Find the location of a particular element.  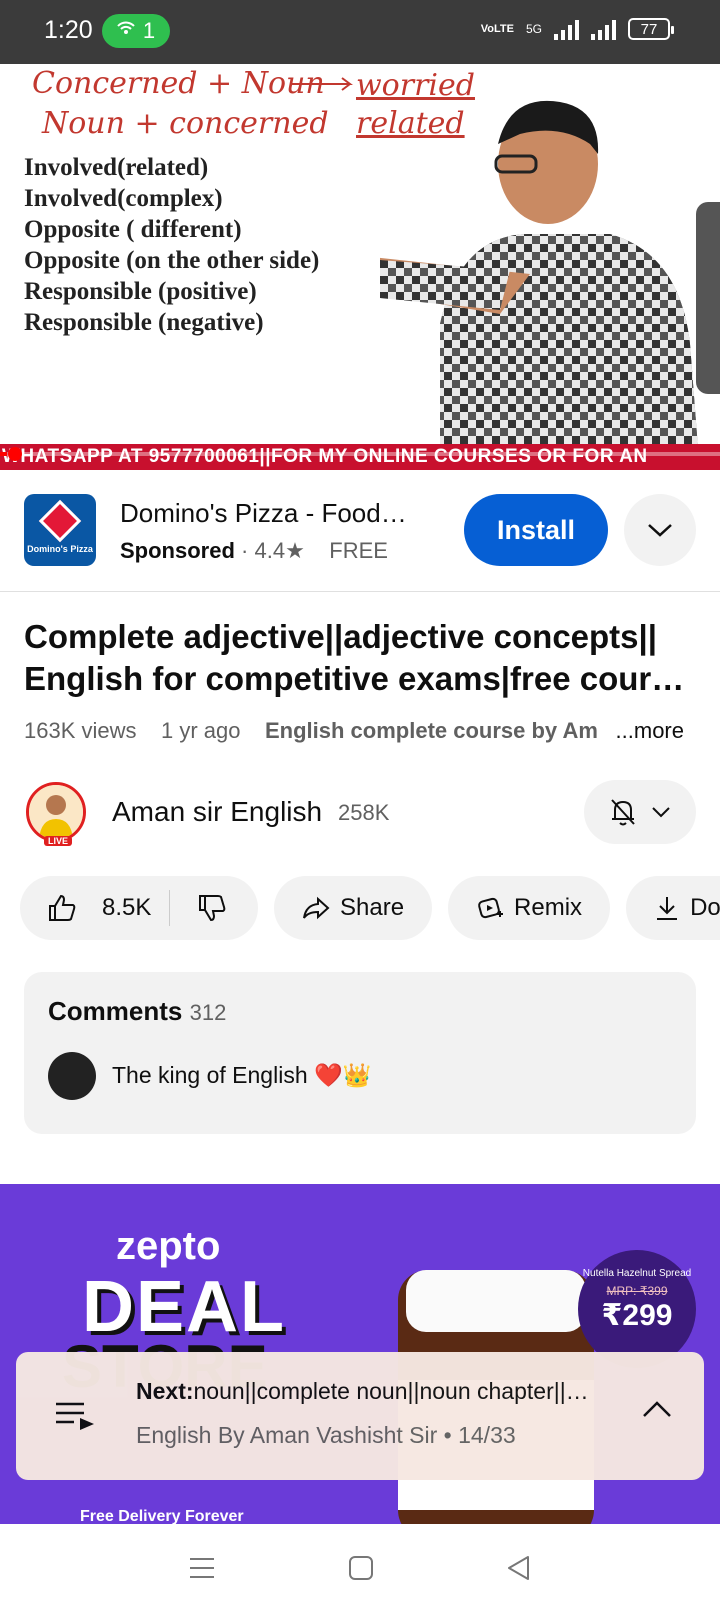

video-tag: English complete course by Am is located at coordinates (431, 730).